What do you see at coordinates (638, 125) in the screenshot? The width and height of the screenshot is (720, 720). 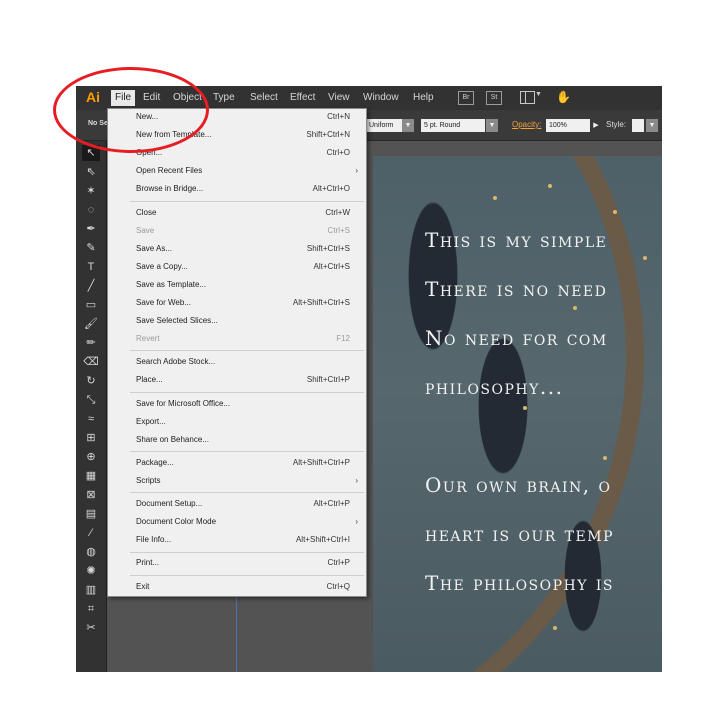 I see `style-swatch` at bounding box center [638, 125].